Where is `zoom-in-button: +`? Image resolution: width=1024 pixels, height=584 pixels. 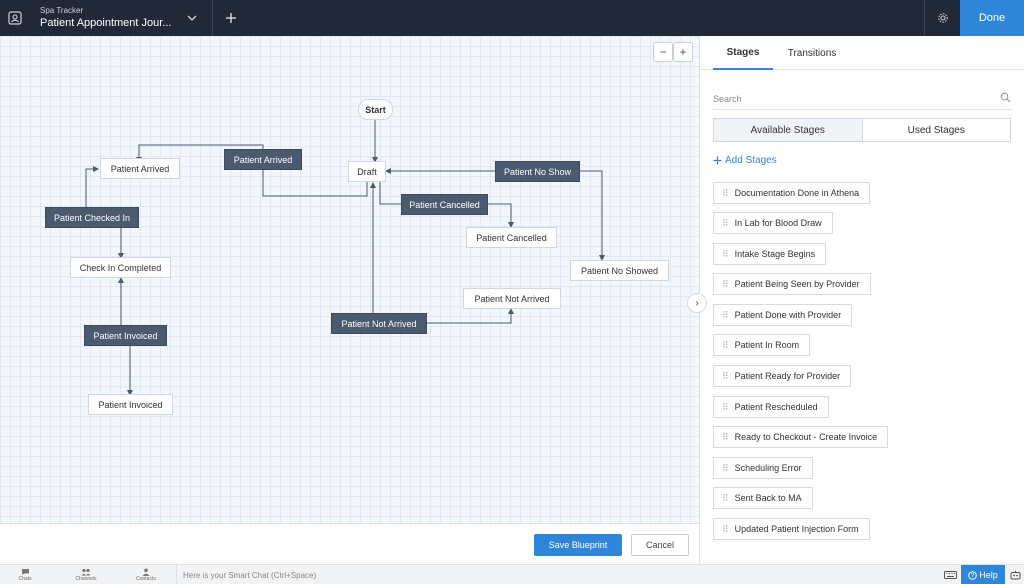 zoom-in-button: + is located at coordinates (683, 52).